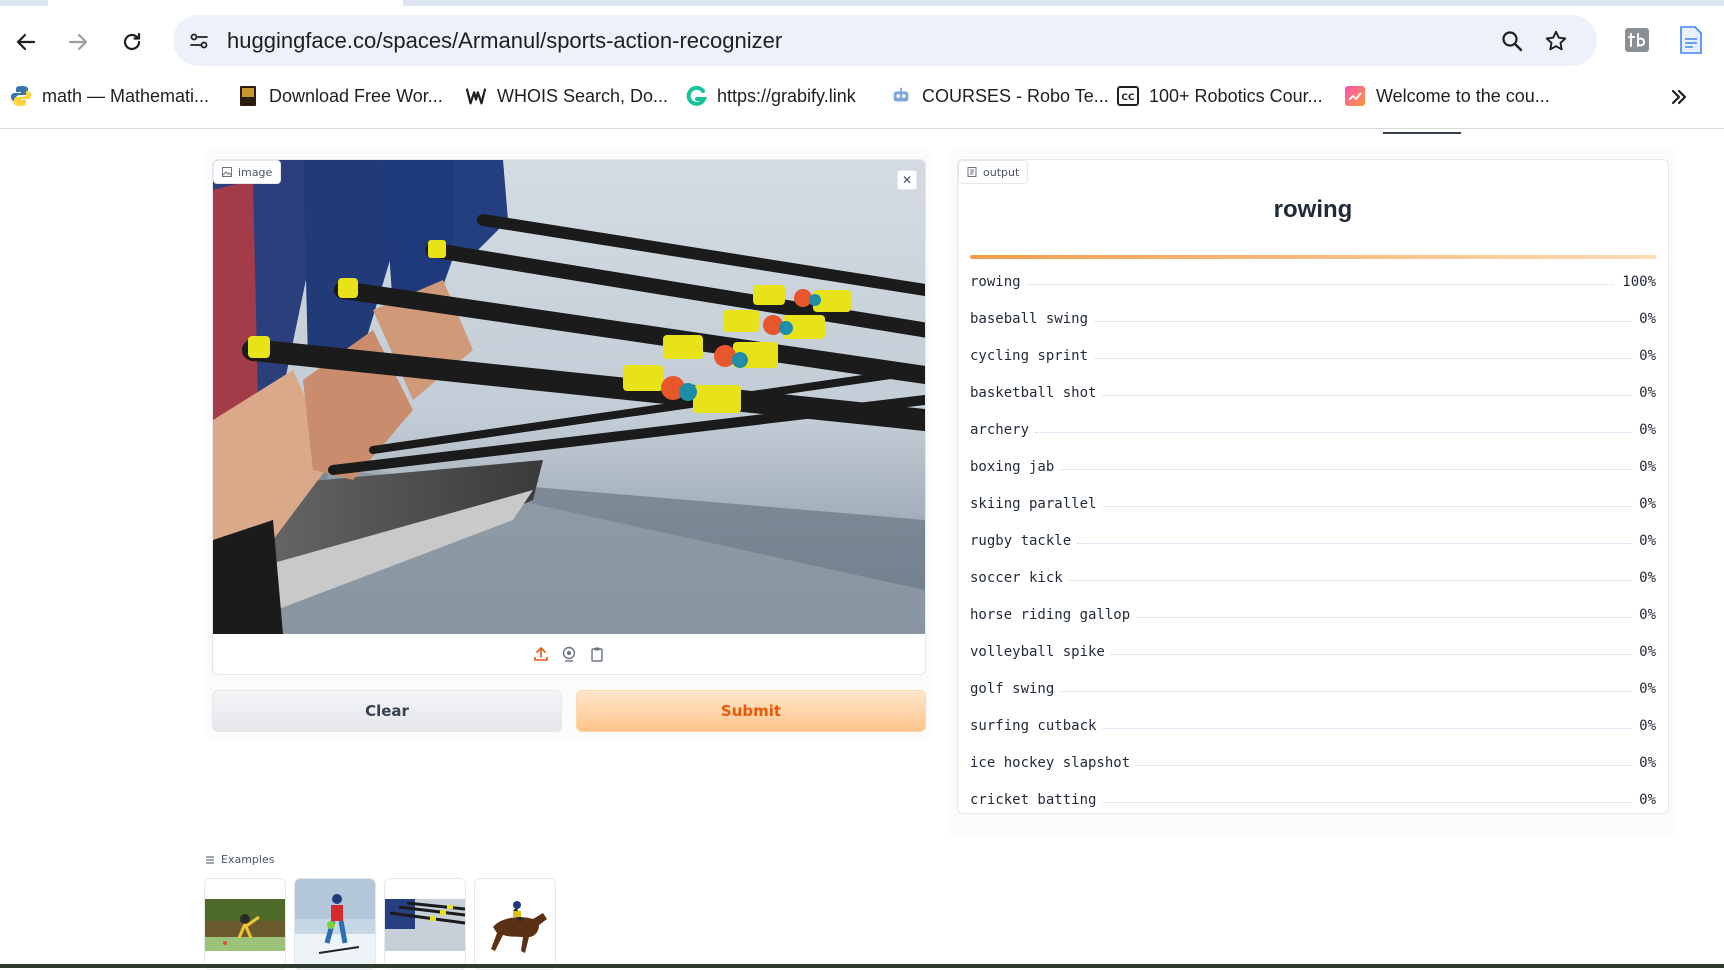  I want to click on chevron-double-right-icon, so click(1679, 97).